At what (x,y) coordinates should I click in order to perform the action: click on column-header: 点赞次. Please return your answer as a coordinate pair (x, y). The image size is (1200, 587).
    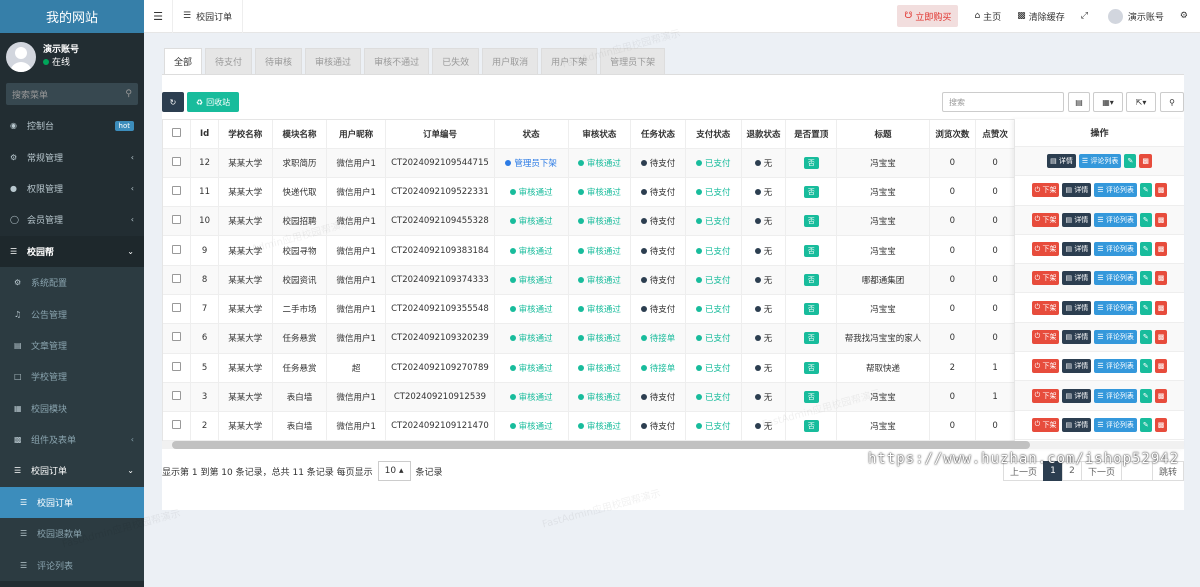
    Looking at the image, I should click on (995, 134).